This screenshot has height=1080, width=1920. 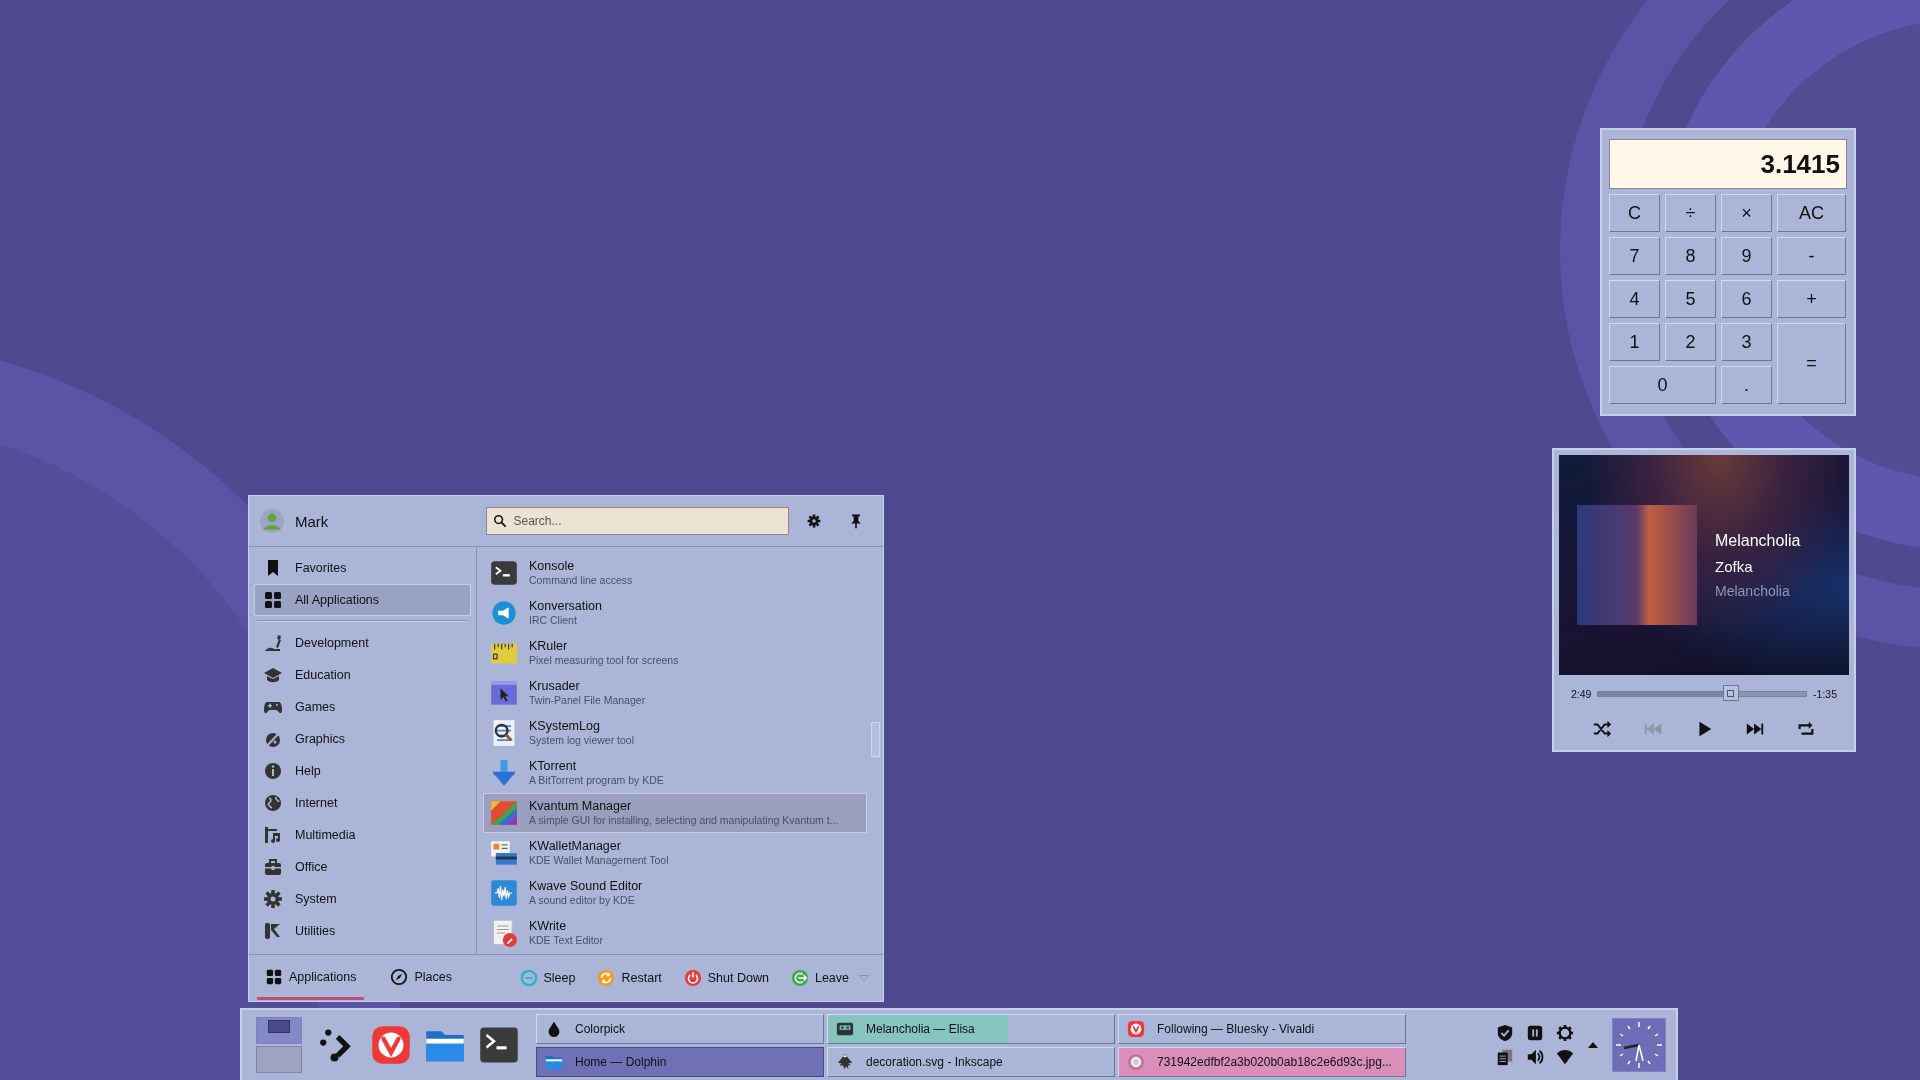 I want to click on calculator-key: 5, so click(x=1690, y=299).